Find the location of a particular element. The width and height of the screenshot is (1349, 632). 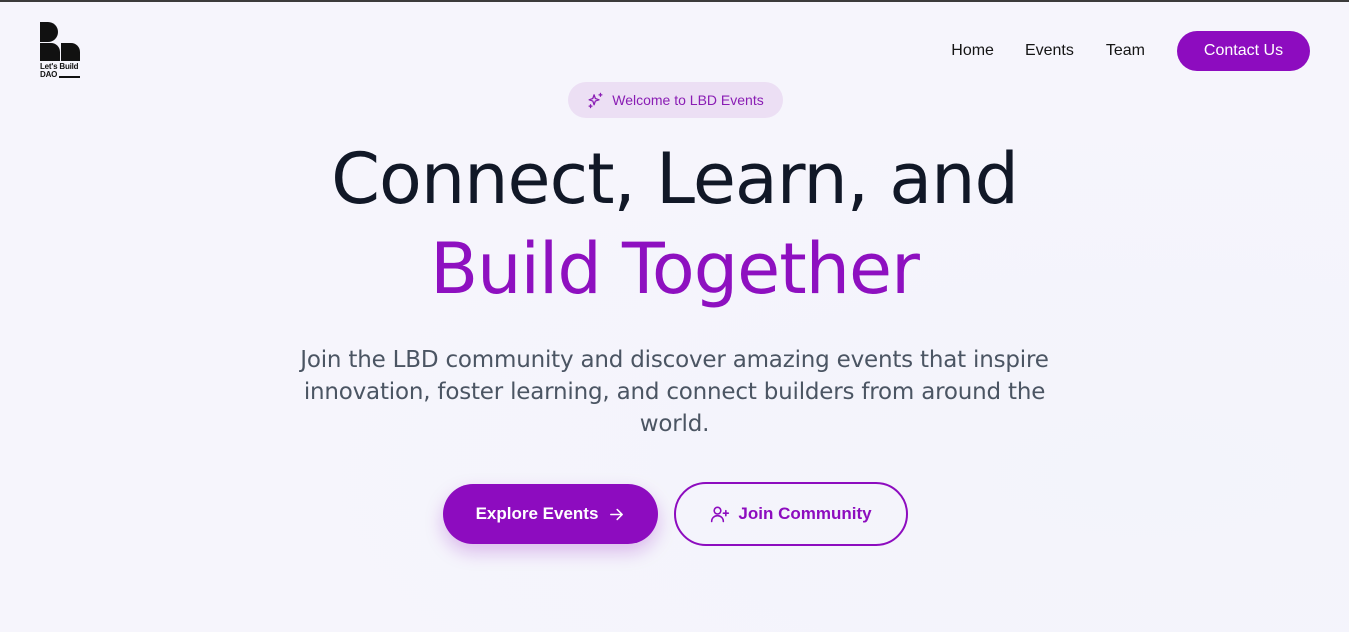

user-plus-icon is located at coordinates (720, 514).